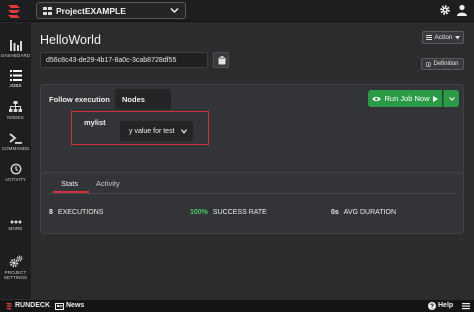  Describe the element at coordinates (429, 37) in the screenshot. I see `list-icon` at that location.